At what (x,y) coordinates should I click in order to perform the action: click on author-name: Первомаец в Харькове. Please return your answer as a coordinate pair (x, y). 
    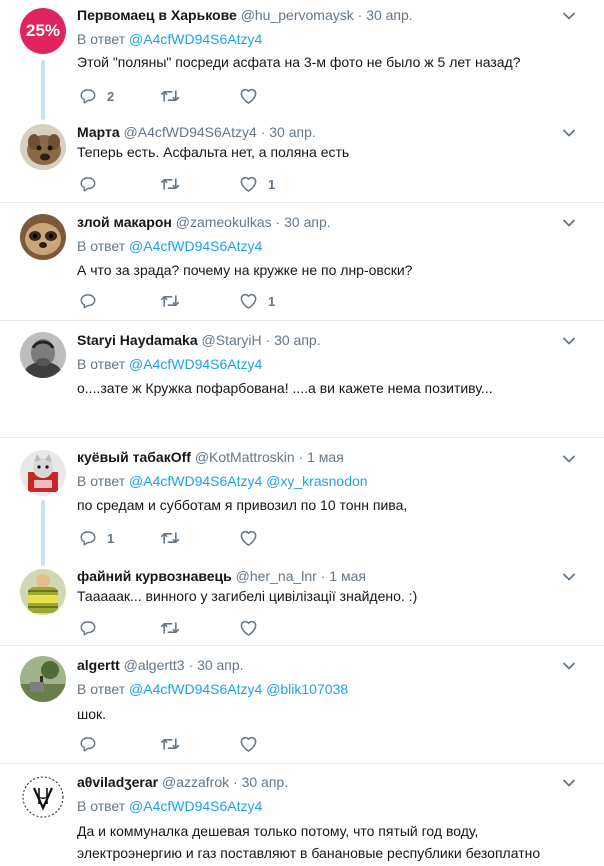
    Looking at the image, I should click on (157, 15).